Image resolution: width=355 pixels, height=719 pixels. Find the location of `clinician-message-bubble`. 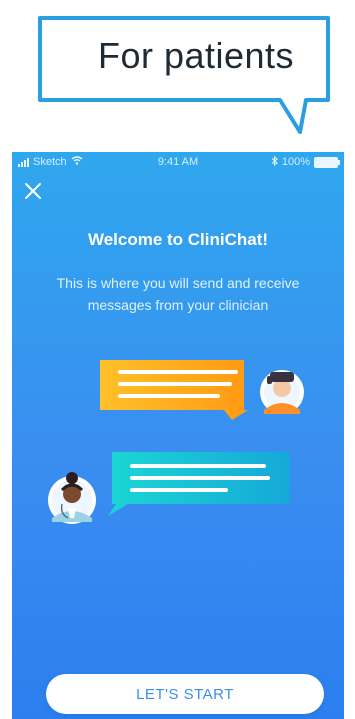

clinician-message-bubble is located at coordinates (199, 484).